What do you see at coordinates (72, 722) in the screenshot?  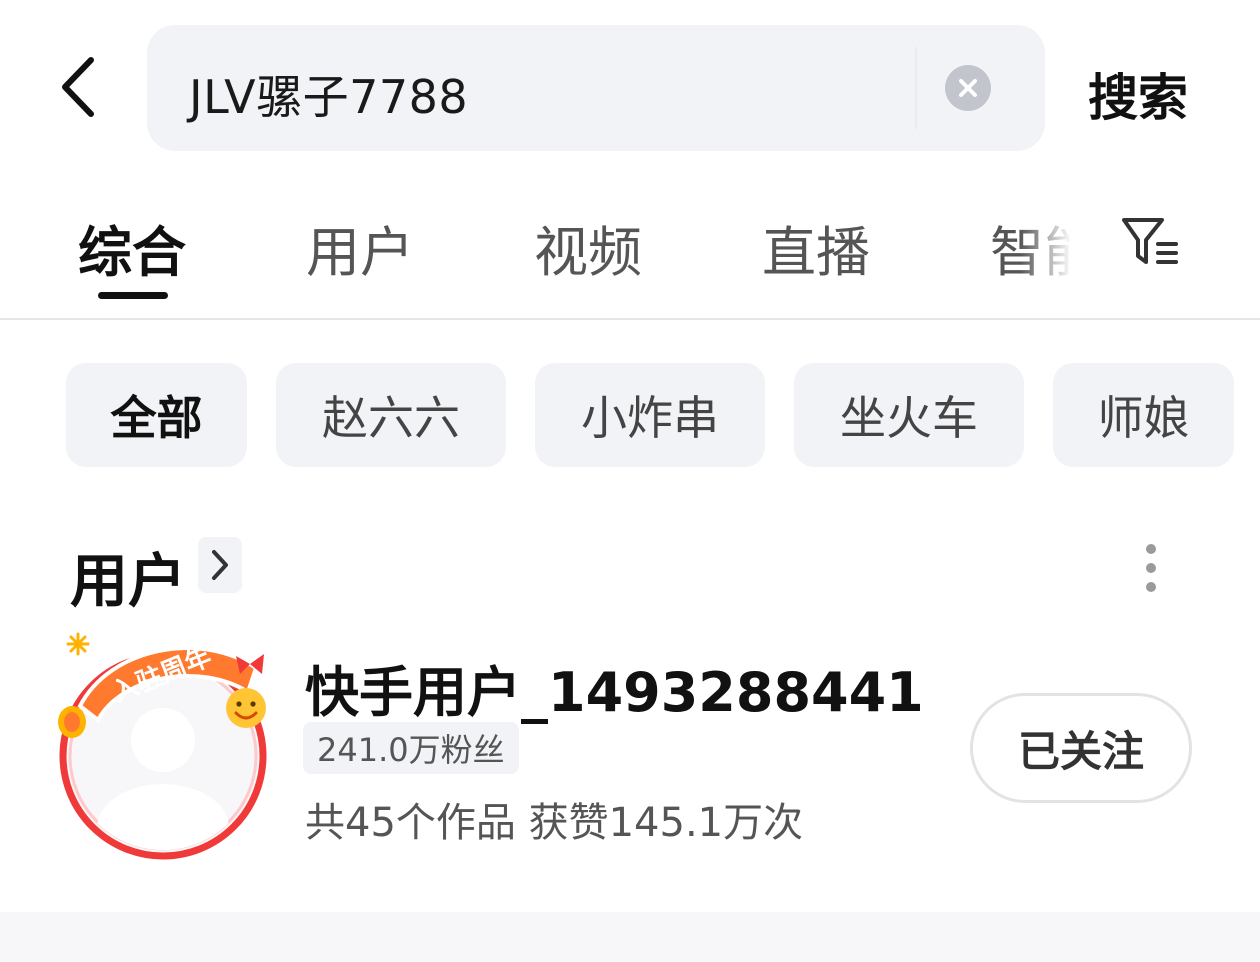 I see `lantern-icon` at bounding box center [72, 722].